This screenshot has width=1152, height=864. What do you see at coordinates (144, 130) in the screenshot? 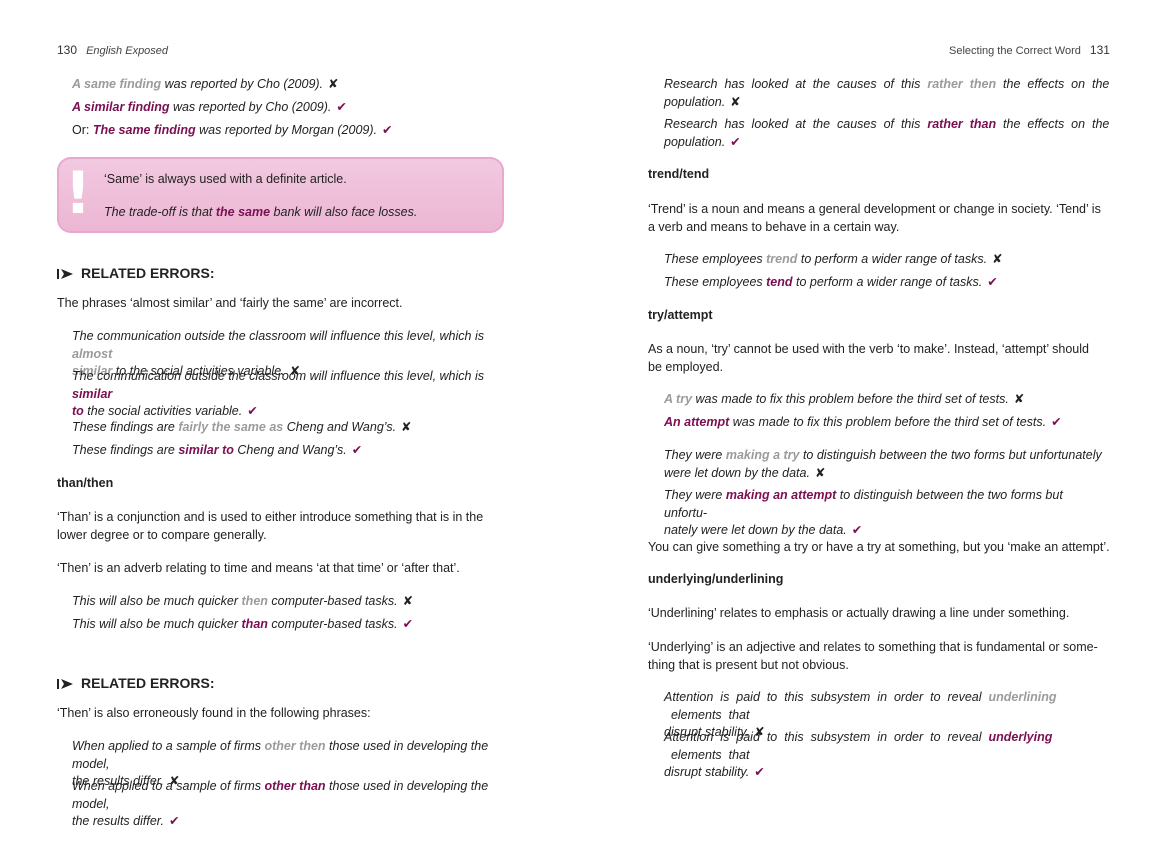
I see `correct-phrase: The same finding` at bounding box center [144, 130].